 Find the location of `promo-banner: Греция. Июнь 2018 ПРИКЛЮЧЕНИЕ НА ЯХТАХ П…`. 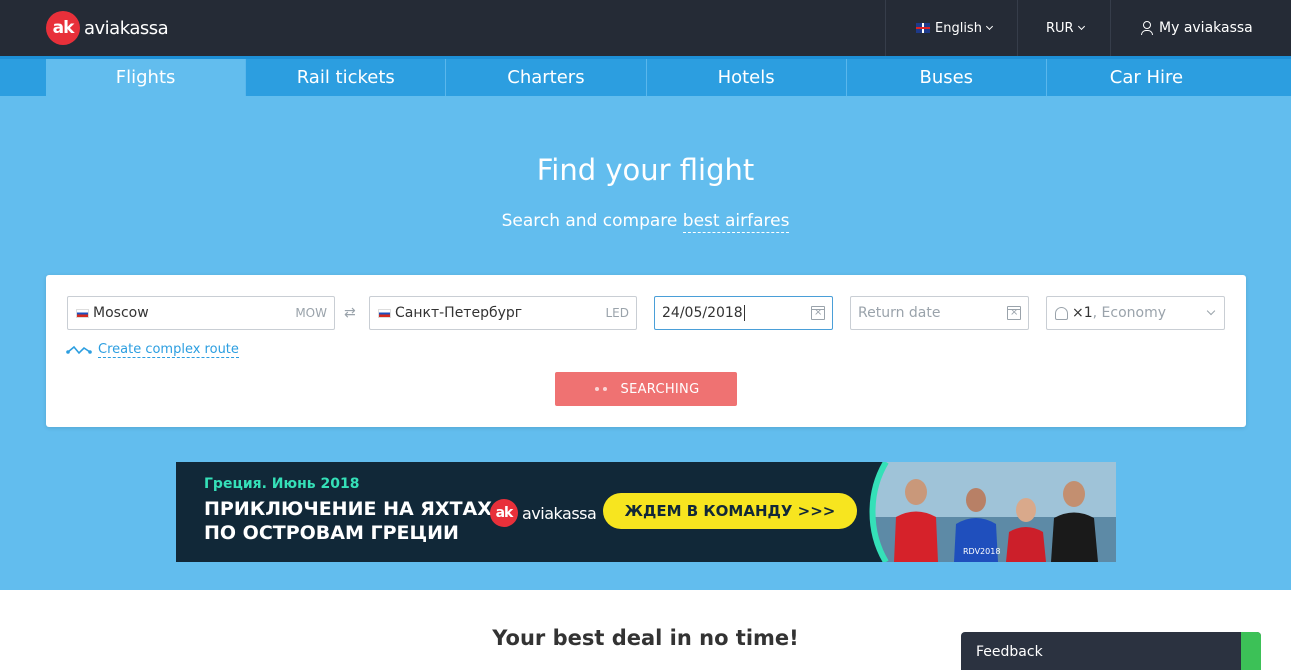

promo-banner: Греция. Июнь 2018 ПРИКЛЮЧЕНИЕ НА ЯХТАХ П… is located at coordinates (646, 512).